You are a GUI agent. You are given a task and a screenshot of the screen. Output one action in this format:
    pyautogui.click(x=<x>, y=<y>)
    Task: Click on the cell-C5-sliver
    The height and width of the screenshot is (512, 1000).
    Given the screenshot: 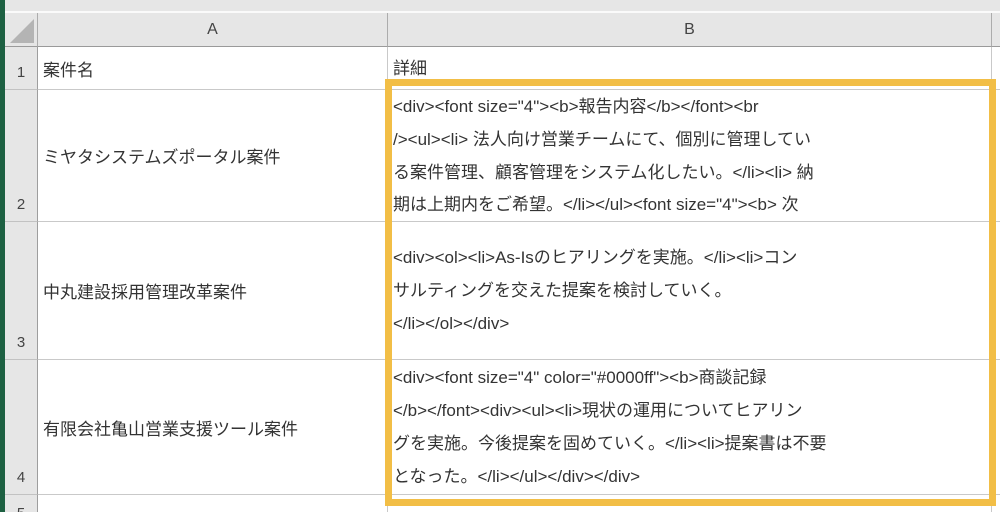 What is the action you would take?
    pyautogui.click(x=996, y=503)
    